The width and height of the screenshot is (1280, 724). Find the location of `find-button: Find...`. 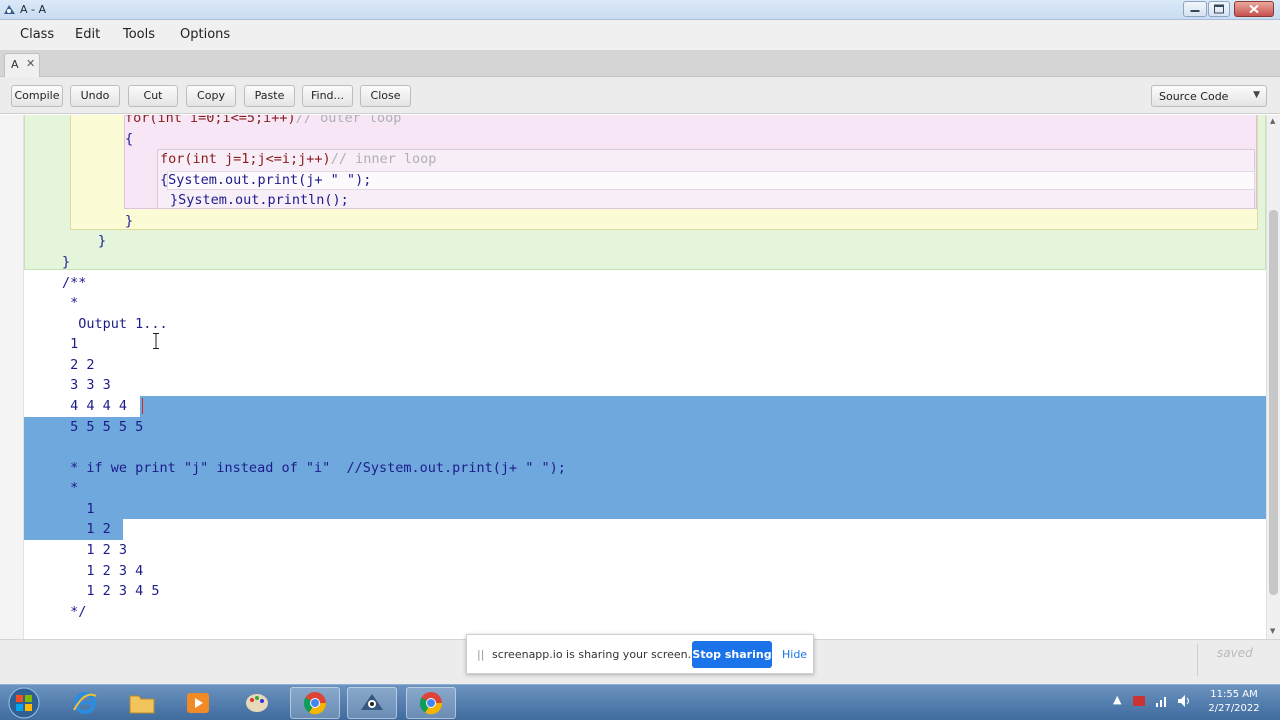

find-button: Find... is located at coordinates (327, 96).